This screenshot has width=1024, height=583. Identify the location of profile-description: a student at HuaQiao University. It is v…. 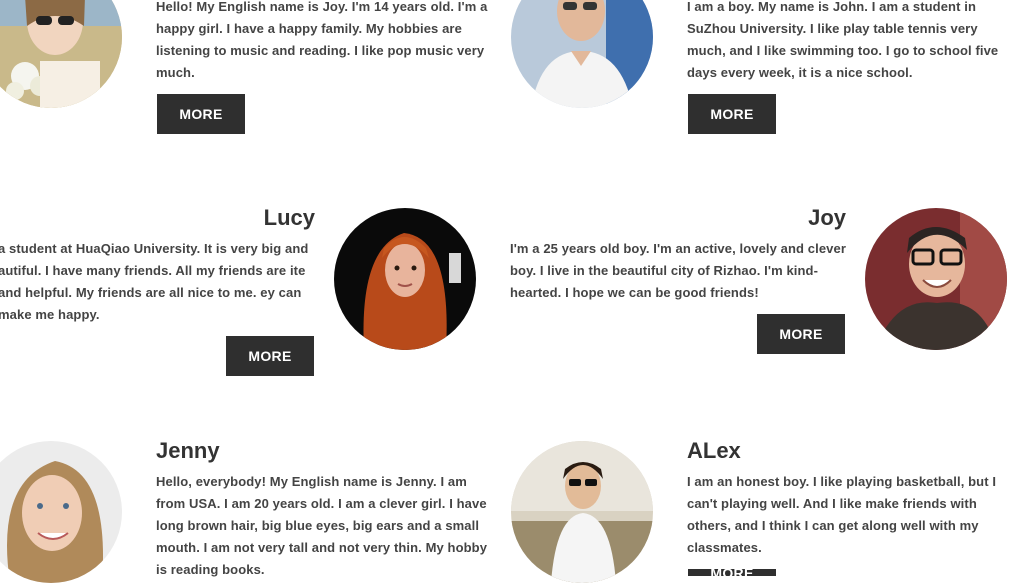
(154, 281).